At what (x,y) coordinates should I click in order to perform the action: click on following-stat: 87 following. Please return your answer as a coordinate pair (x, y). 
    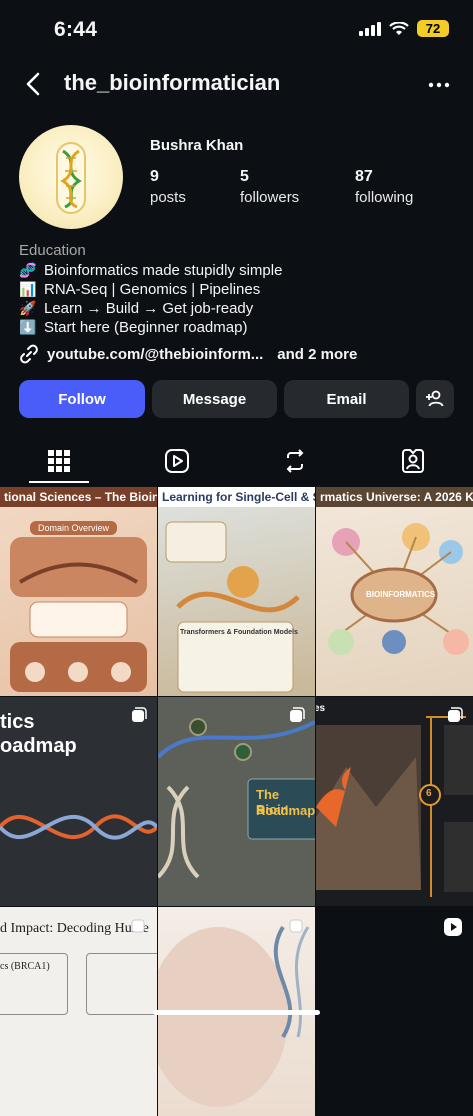
    Looking at the image, I should click on (384, 187).